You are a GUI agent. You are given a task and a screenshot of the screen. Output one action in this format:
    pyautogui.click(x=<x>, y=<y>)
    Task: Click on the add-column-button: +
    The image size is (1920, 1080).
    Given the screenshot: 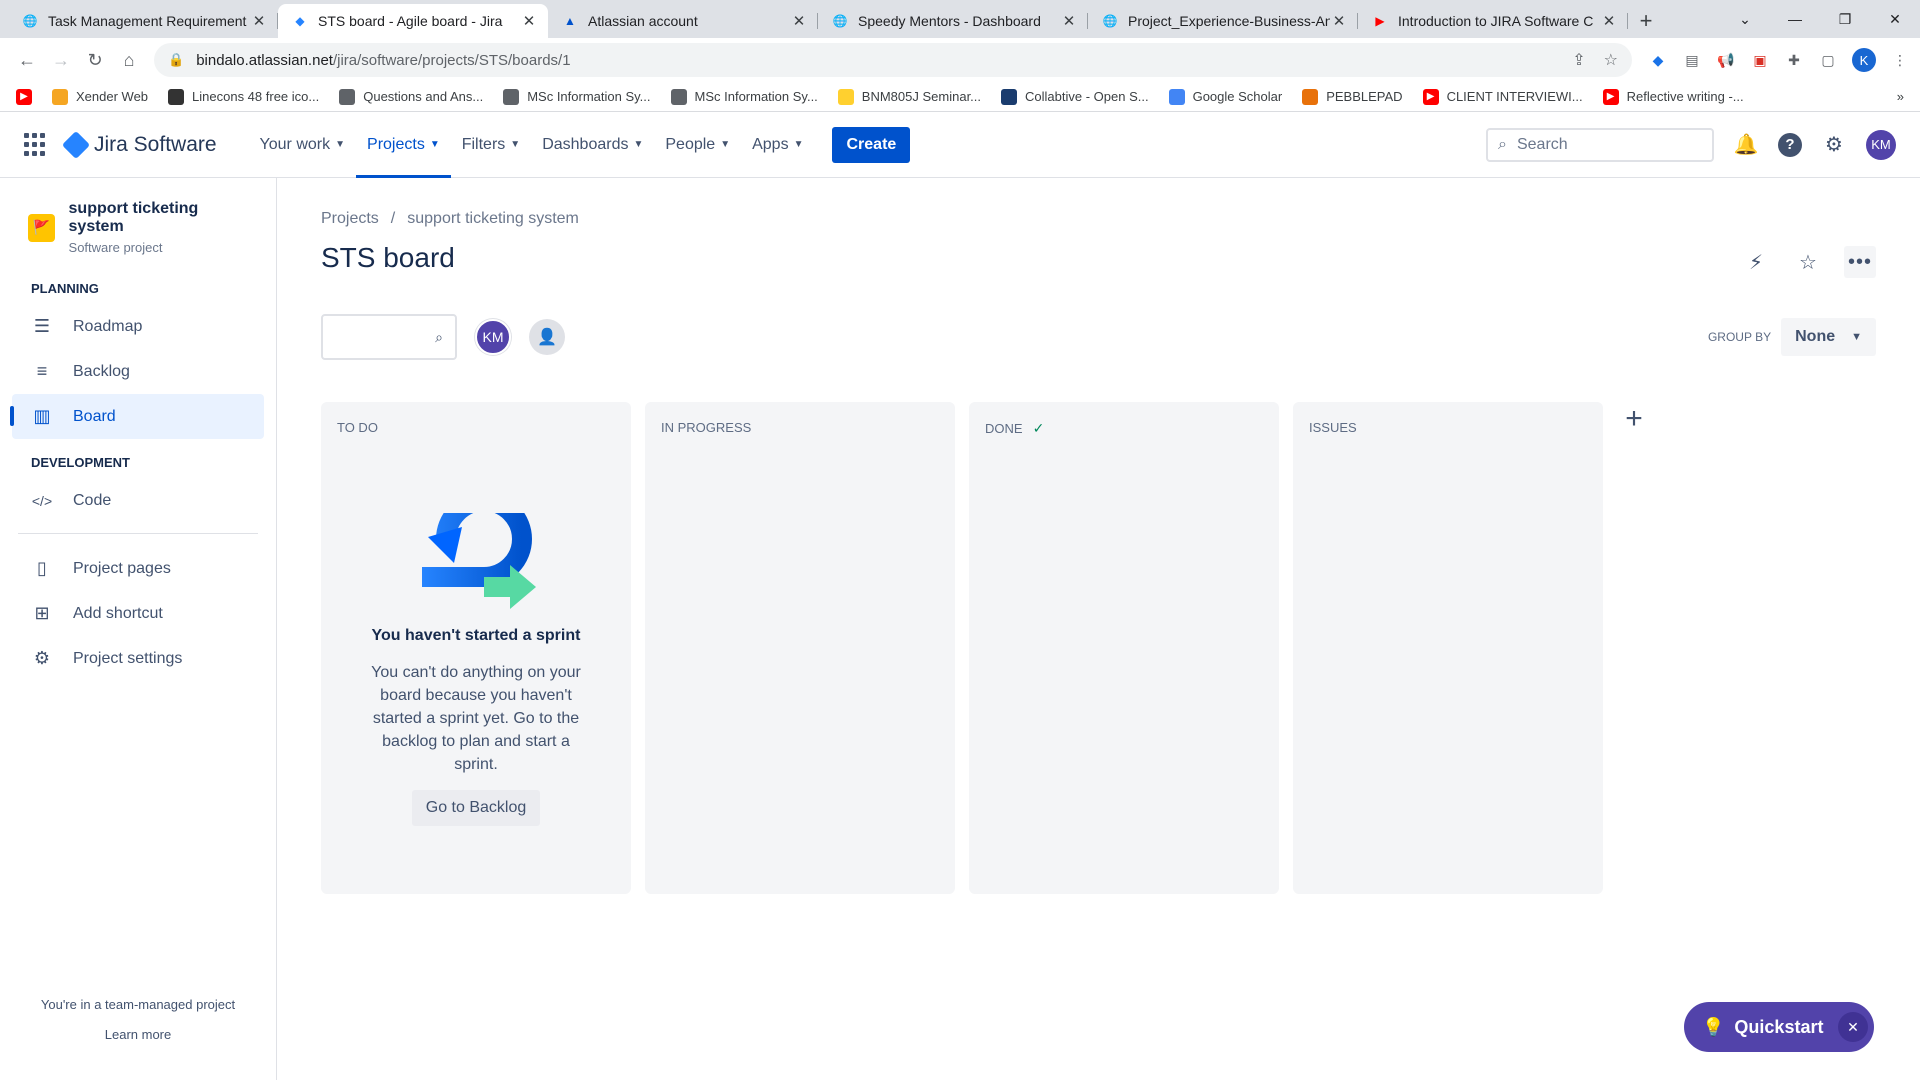 What is the action you would take?
    pyautogui.click(x=1634, y=419)
    